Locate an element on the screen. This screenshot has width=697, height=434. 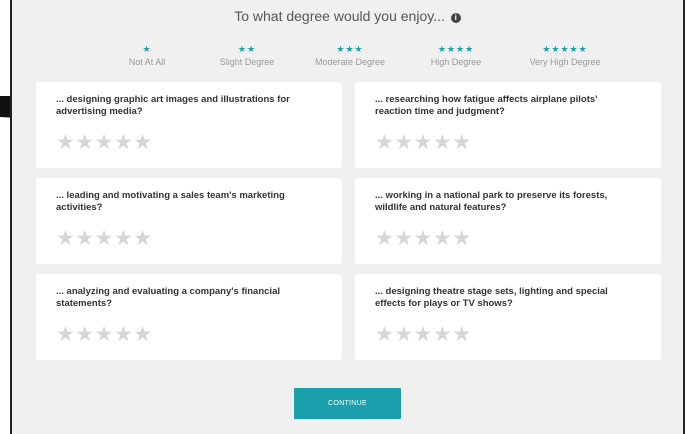
scale-label: High Degree is located at coordinates (456, 62).